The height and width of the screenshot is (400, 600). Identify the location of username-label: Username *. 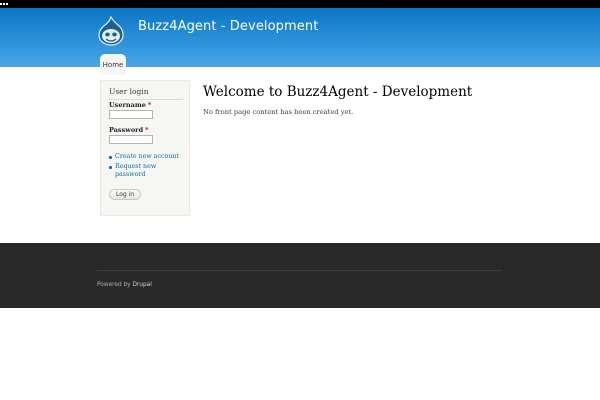
(130, 105).